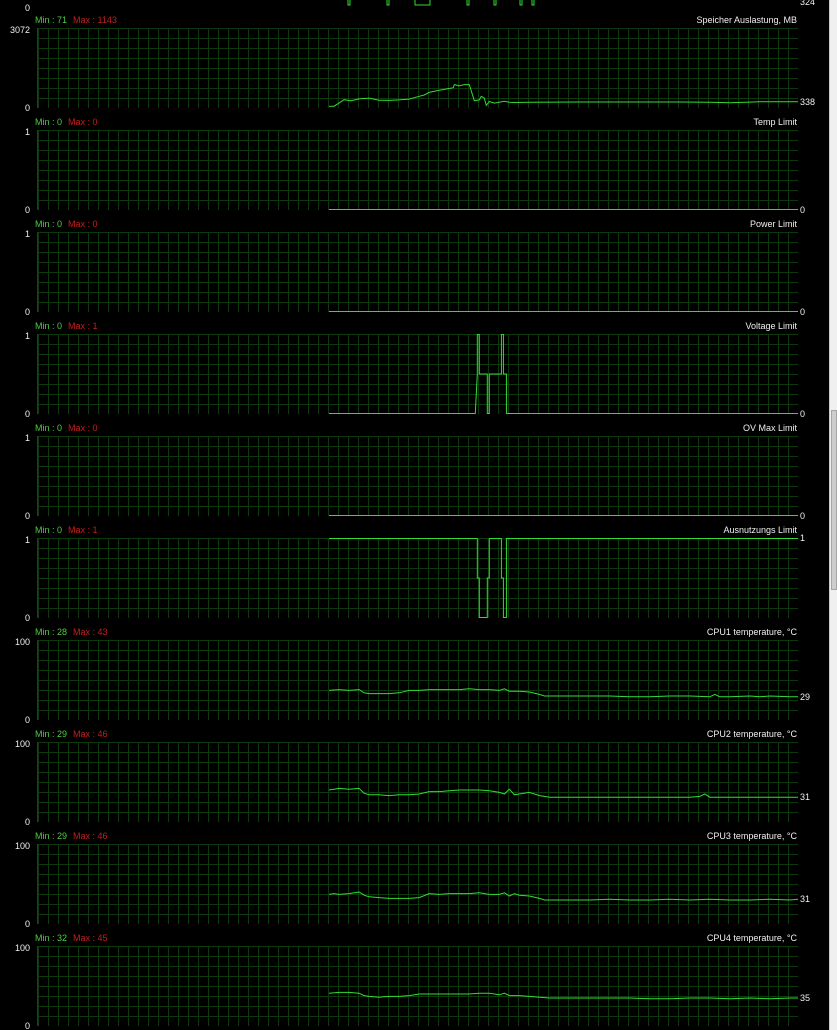  I want to click on max-value: Max : 45, so click(90, 938).